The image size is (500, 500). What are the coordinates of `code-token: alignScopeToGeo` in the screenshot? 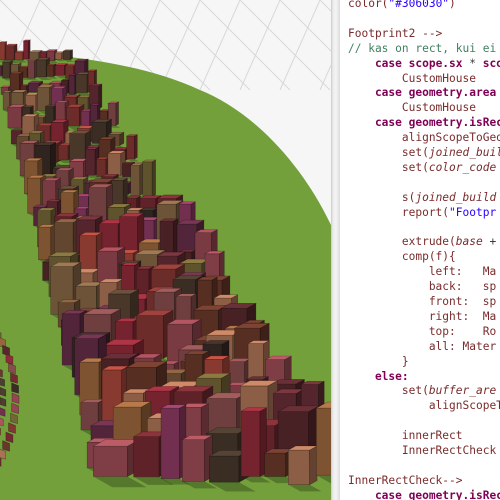 It's located at (424, 138).